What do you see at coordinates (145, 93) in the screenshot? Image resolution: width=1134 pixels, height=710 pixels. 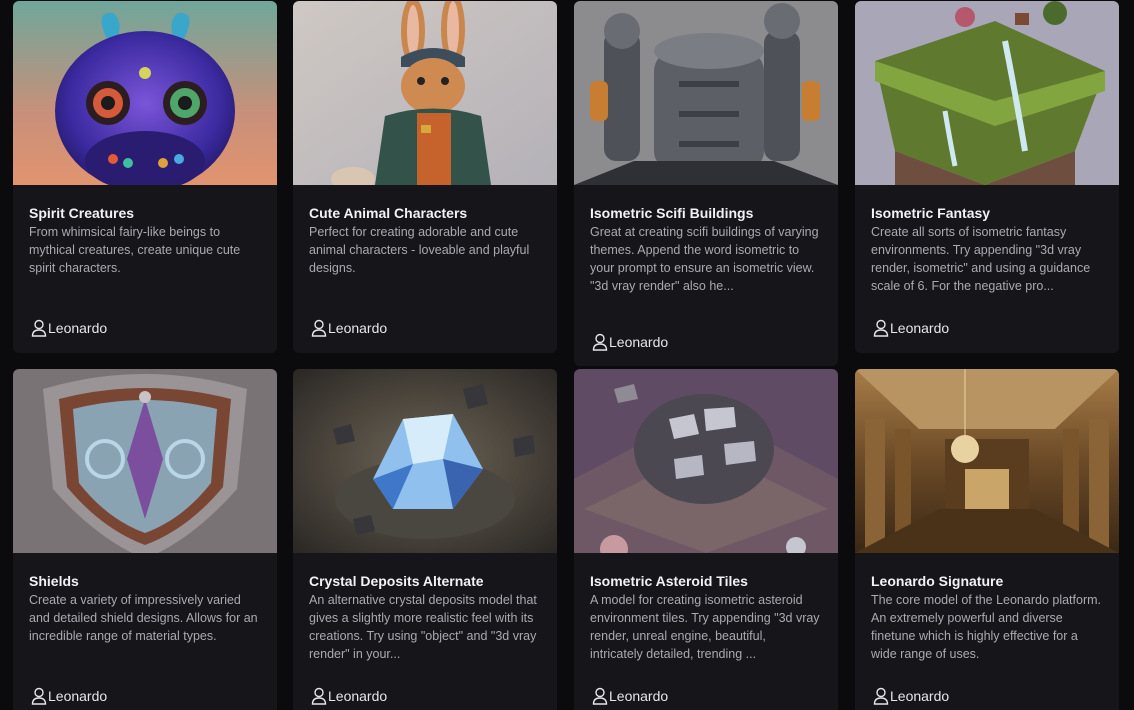 I see `monster-creature-image` at bounding box center [145, 93].